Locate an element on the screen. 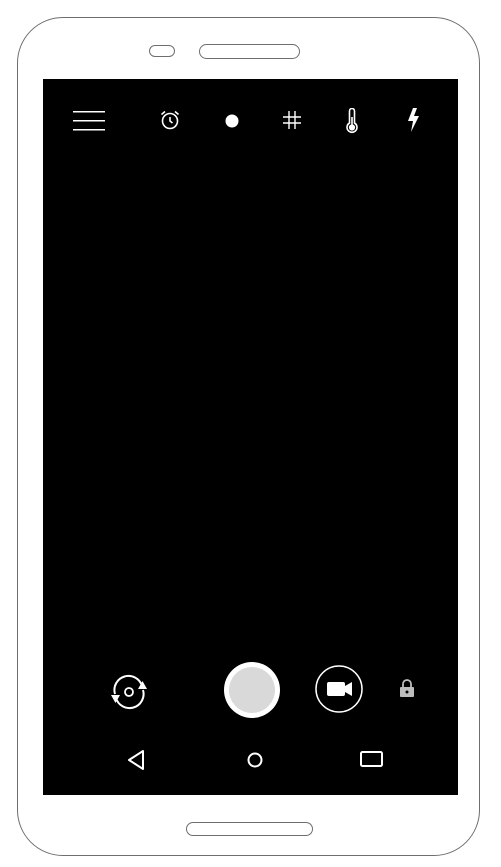 This screenshot has width=501, height=867. front-camera is located at coordinates (162, 51).